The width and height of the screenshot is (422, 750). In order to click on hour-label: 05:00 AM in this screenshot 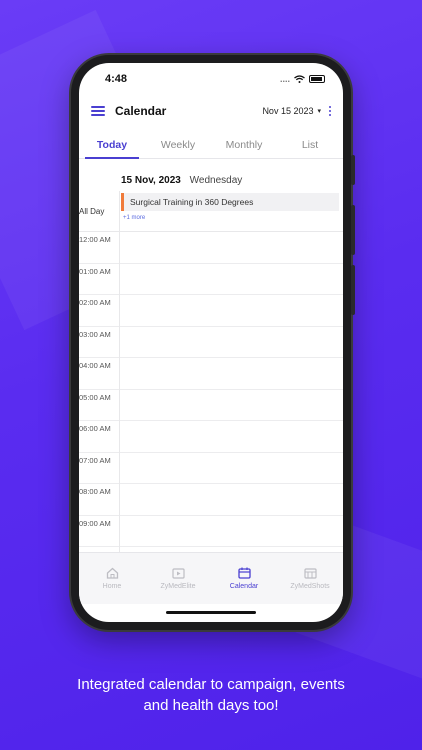, I will do `click(95, 397)`.